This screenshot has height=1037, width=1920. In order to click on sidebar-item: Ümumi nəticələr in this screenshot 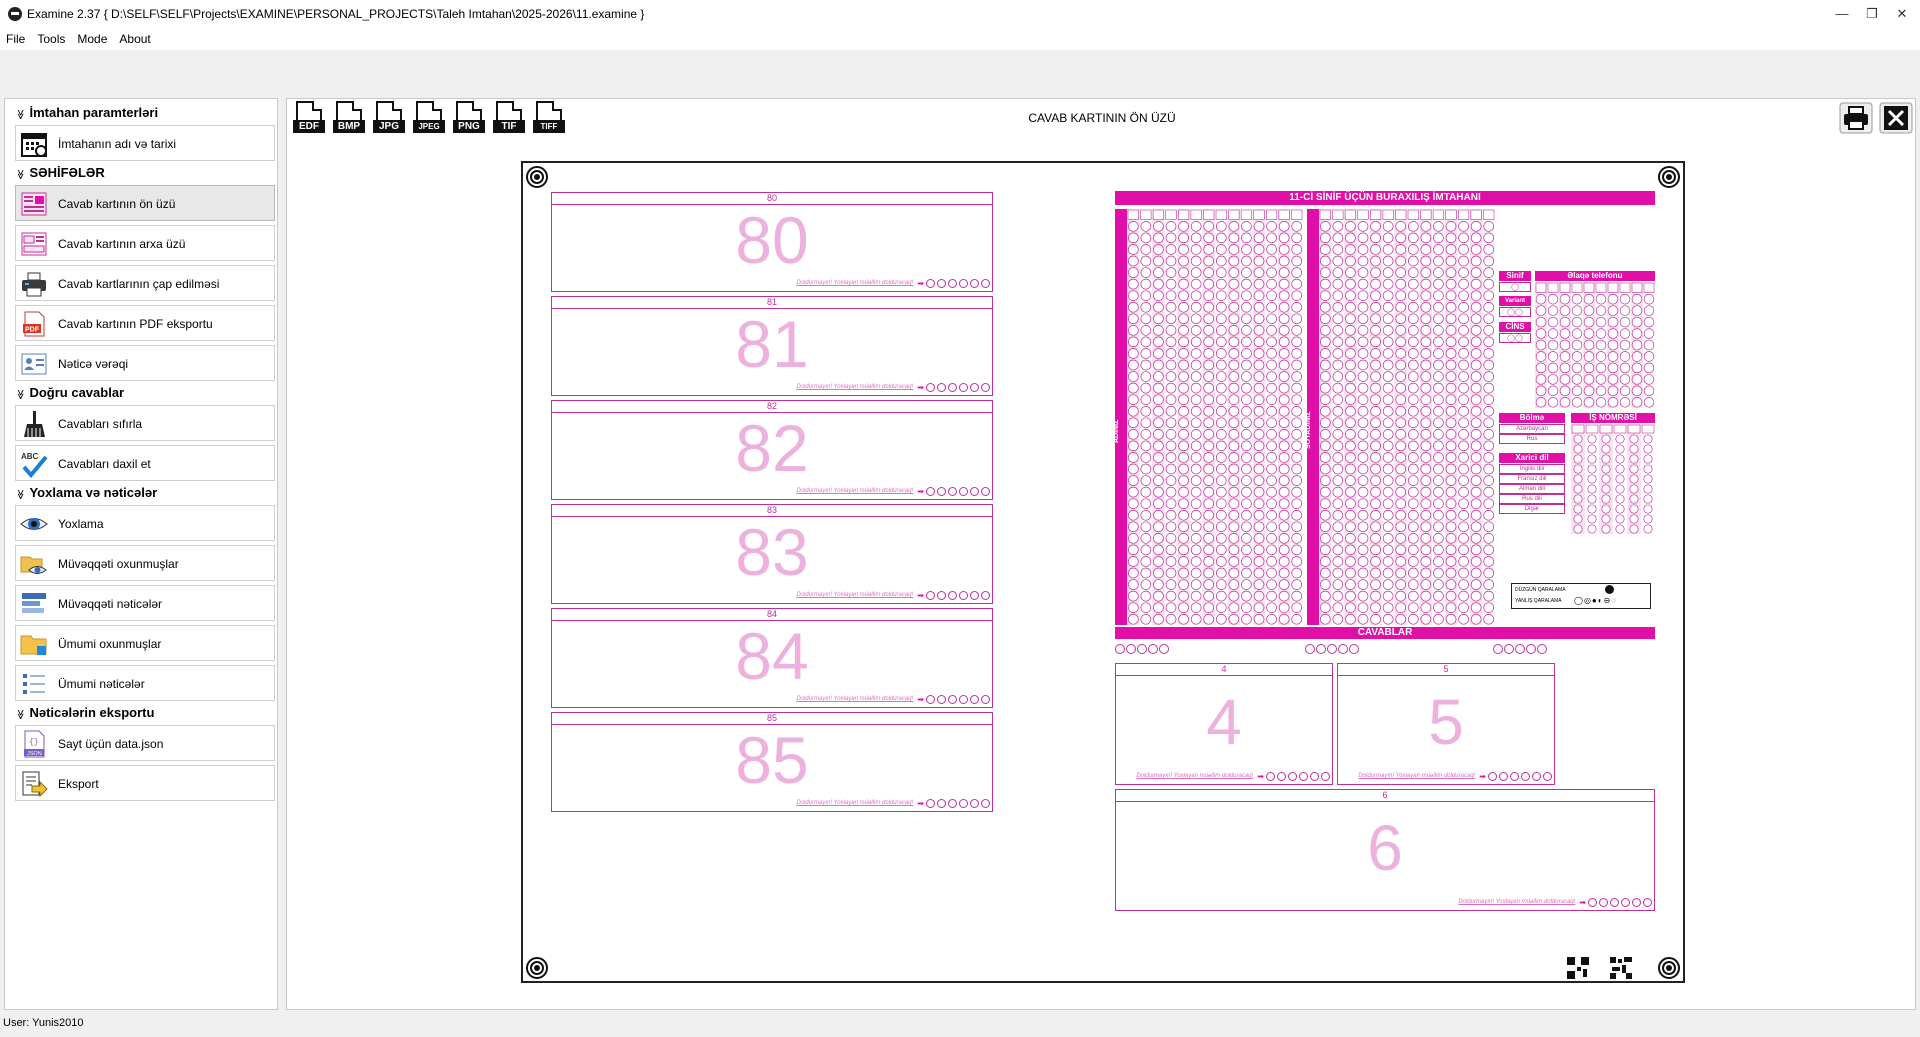, I will do `click(145, 683)`.